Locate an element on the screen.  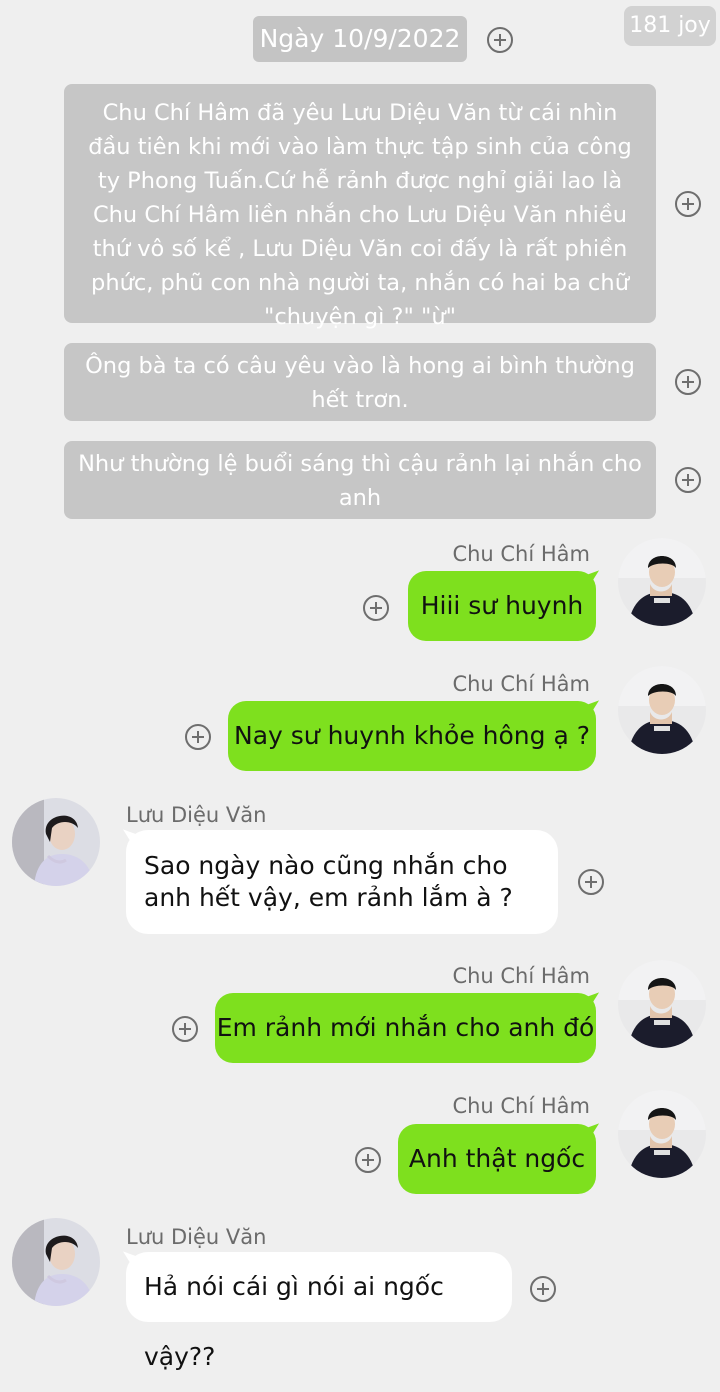
watermark: 181 joy is located at coordinates (670, 26).